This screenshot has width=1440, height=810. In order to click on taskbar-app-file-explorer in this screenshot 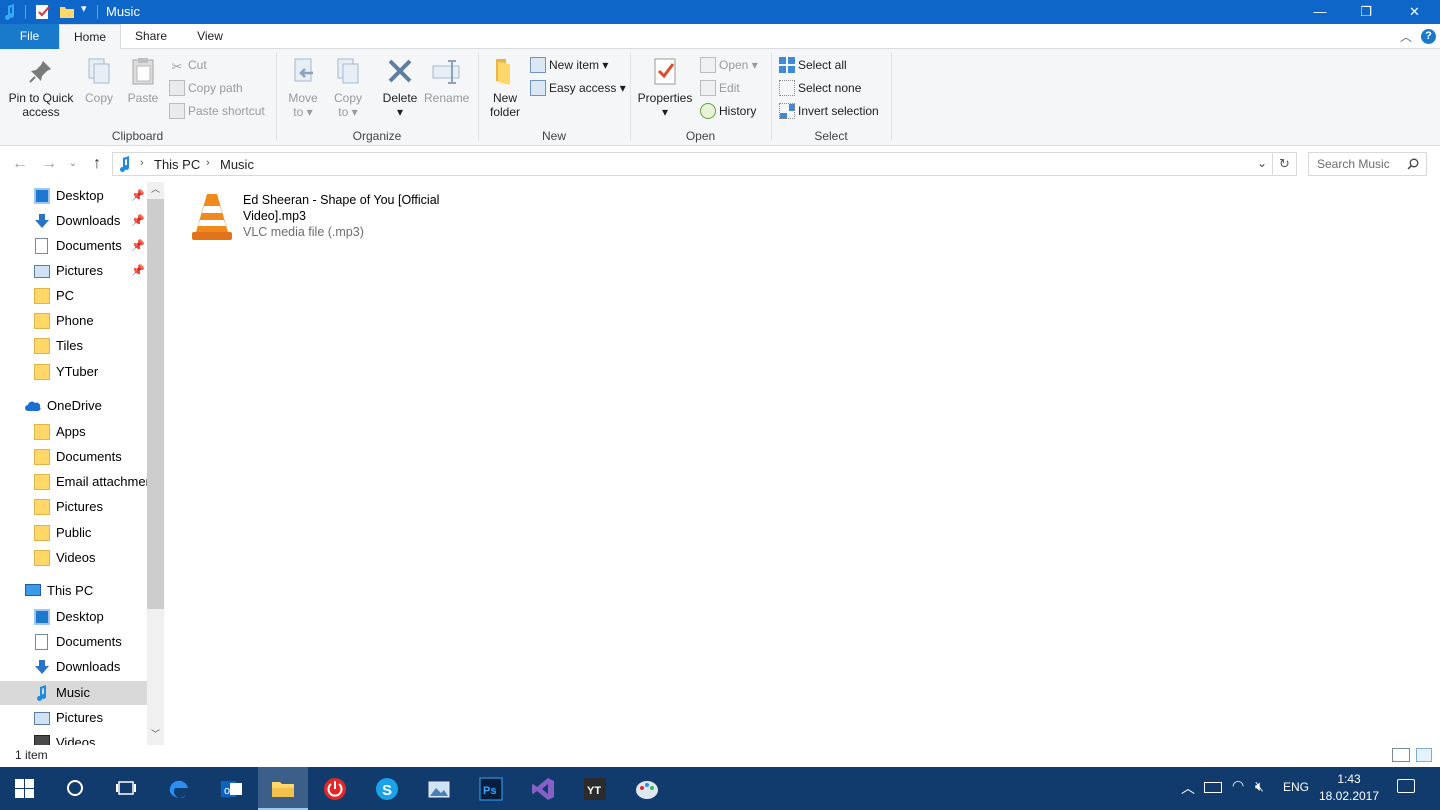, I will do `click(283, 788)`.